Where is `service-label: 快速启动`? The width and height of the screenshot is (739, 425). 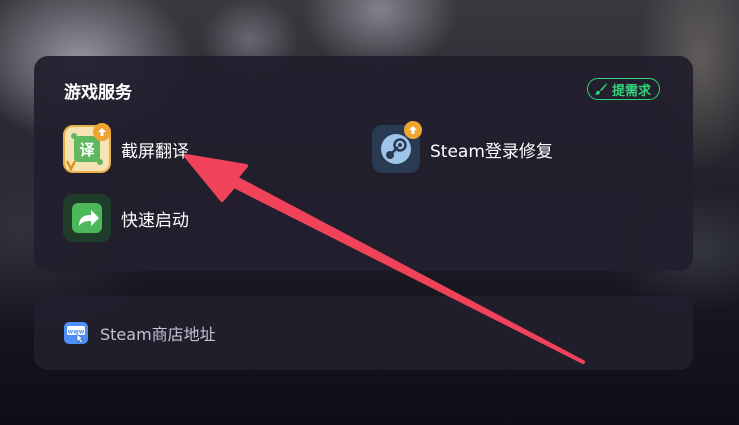
service-label: 快速启动 is located at coordinates (155, 220).